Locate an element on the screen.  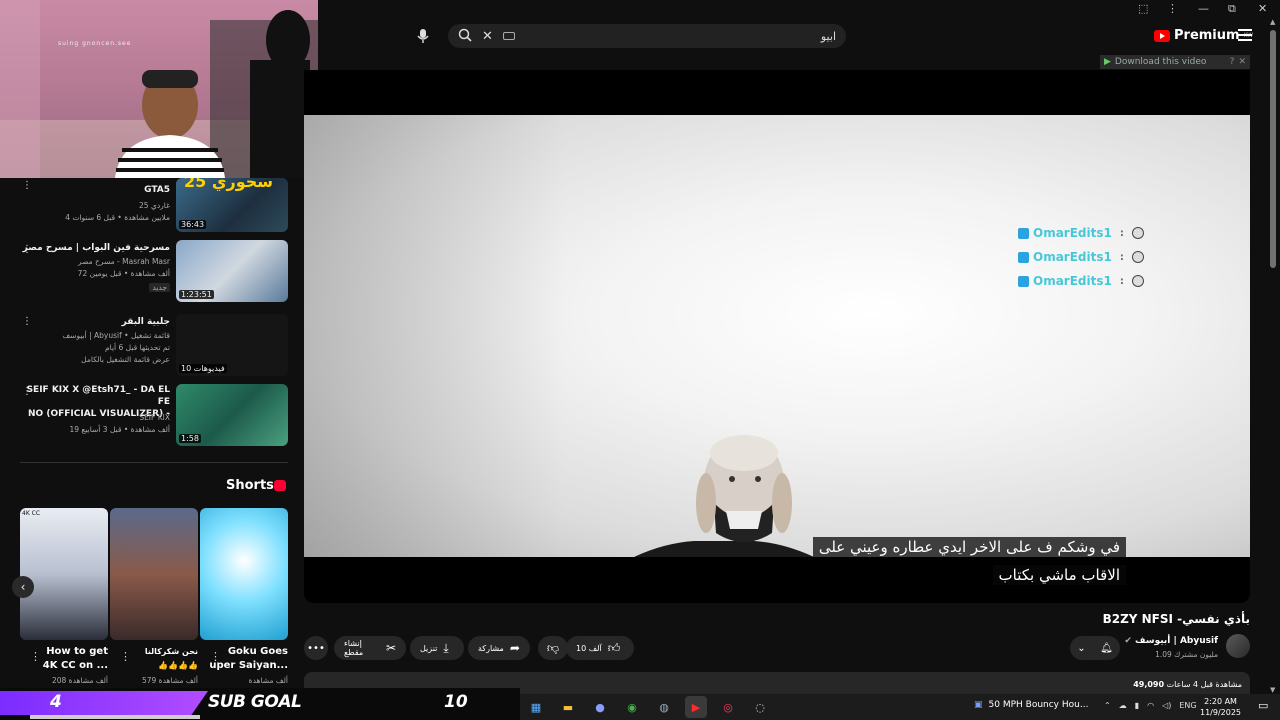
share-label: مشاركة is located at coordinates (491, 648).